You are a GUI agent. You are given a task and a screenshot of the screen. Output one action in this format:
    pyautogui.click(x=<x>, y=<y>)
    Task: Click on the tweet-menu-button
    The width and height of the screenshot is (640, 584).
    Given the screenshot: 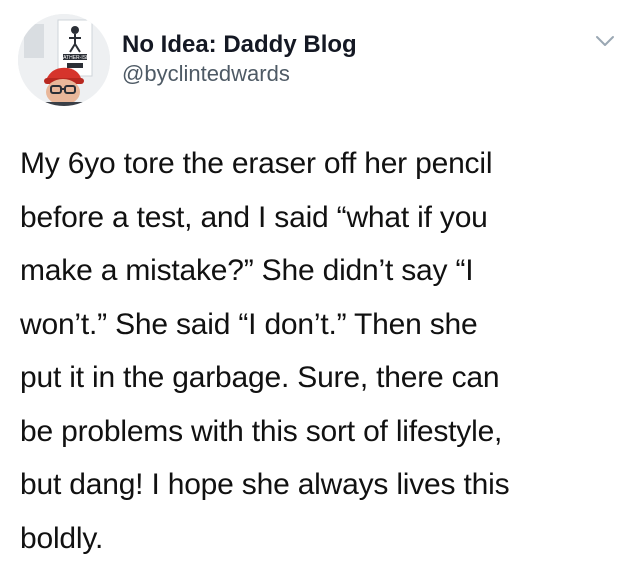 What is the action you would take?
    pyautogui.click(x=605, y=41)
    